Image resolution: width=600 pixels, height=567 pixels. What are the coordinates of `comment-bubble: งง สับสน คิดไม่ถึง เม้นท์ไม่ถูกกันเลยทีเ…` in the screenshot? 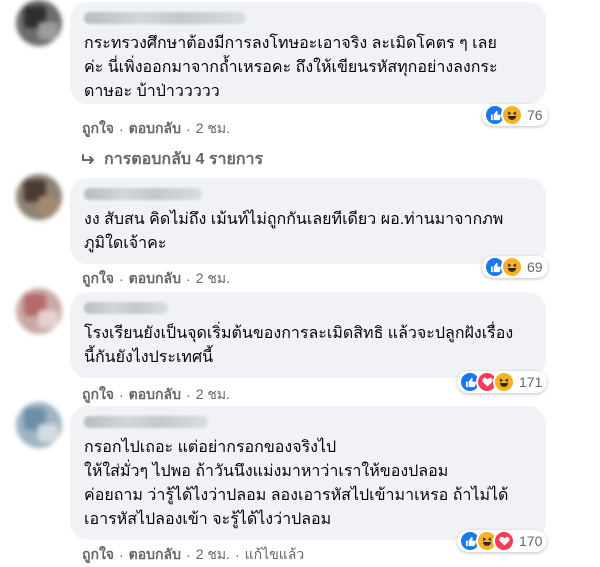 It's located at (308, 221).